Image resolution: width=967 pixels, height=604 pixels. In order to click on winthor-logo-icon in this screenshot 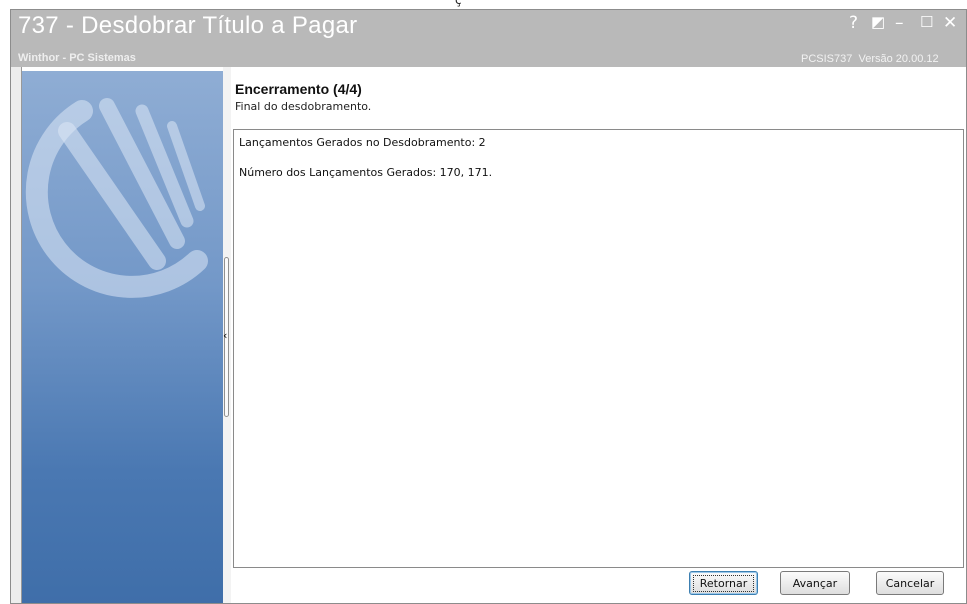, I will do `click(116, 198)`.